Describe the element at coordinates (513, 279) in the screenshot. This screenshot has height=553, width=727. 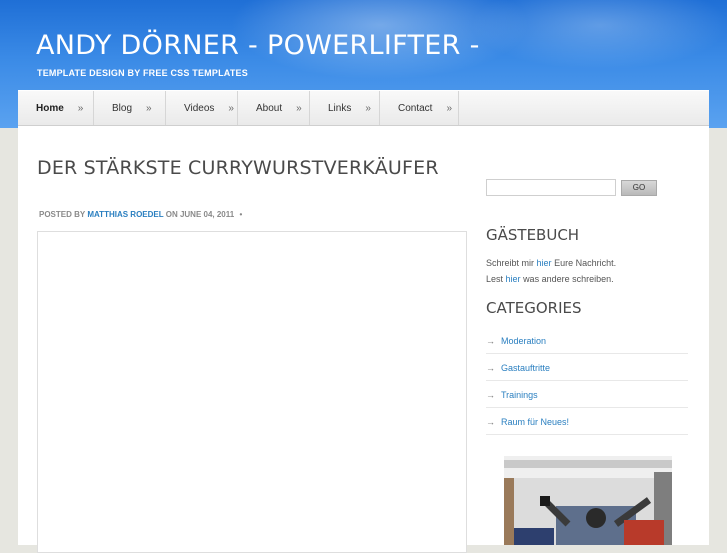
I see `guestbook-read-link: hier` at that location.